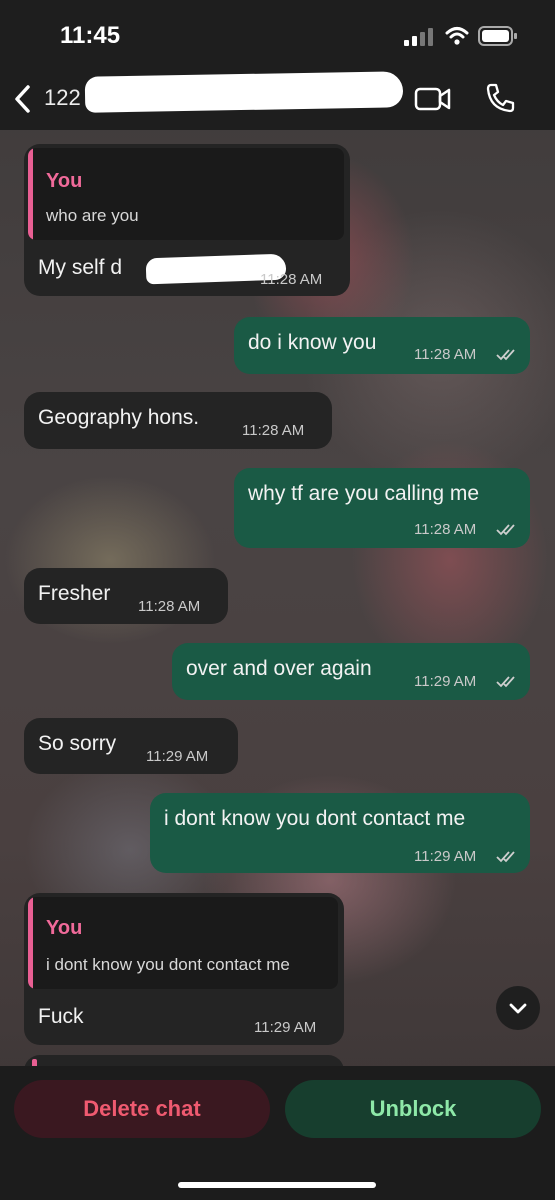 This screenshot has width=555, height=1200. Describe the element at coordinates (92, 215) in the screenshot. I see `quote-text: who are you` at that location.